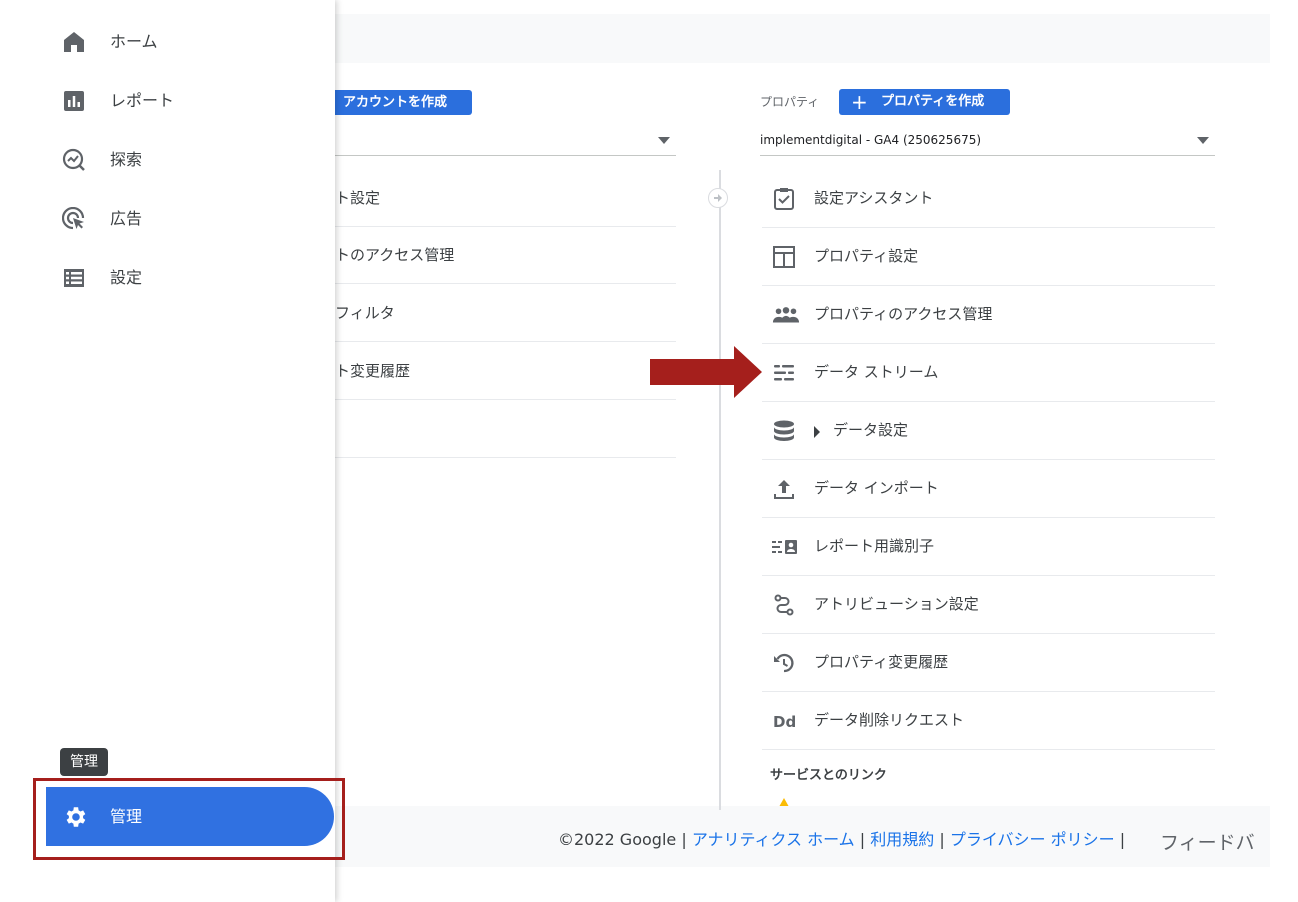 The height and width of the screenshot is (902, 1298). Describe the element at coordinates (784, 257) in the screenshot. I see `layout-icon` at that location.